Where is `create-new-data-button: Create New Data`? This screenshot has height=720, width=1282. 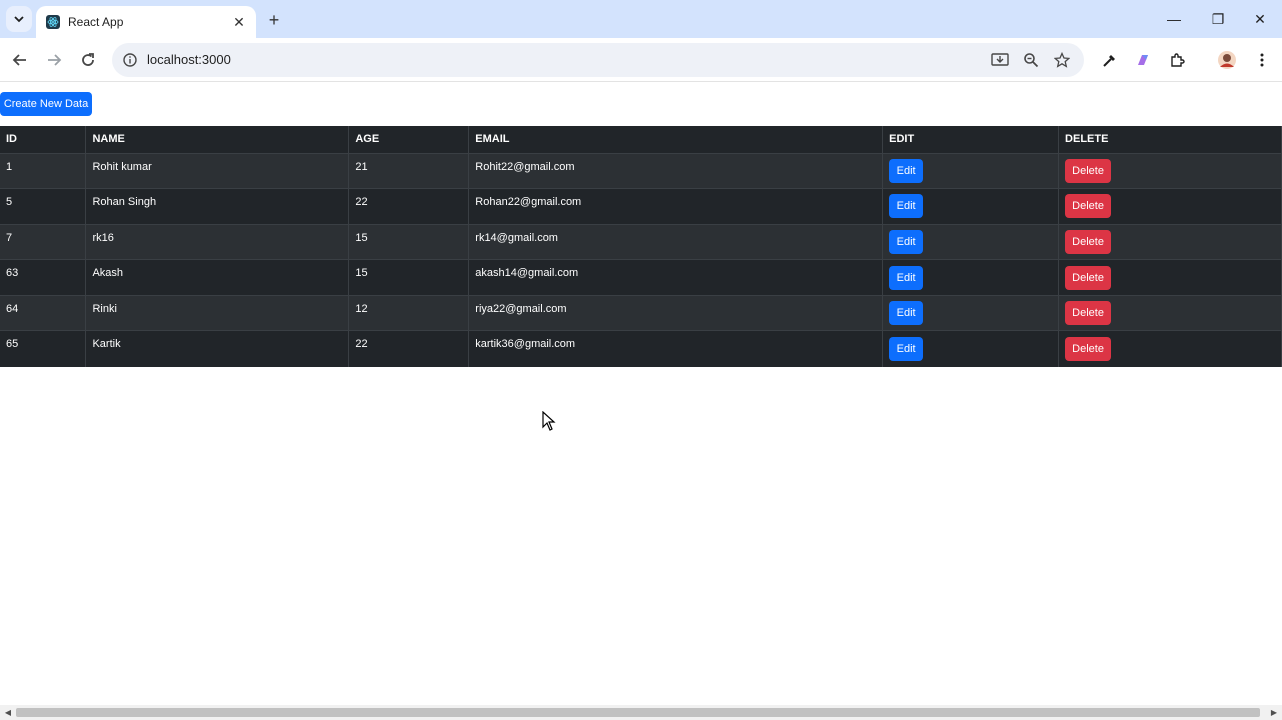
create-new-data-button: Create New Data is located at coordinates (46, 104).